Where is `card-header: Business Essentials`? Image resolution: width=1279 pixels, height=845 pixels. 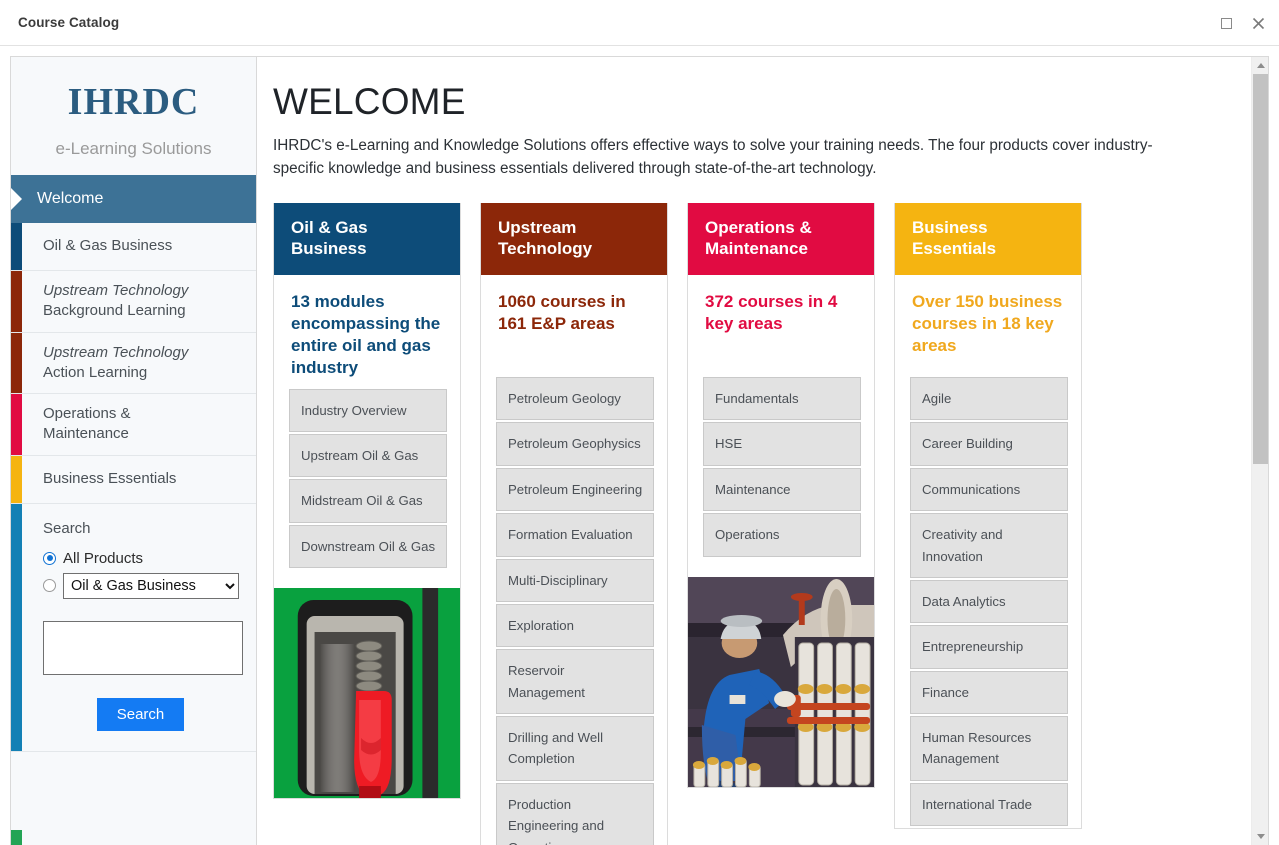
card-header: Business Essentials is located at coordinates (988, 238).